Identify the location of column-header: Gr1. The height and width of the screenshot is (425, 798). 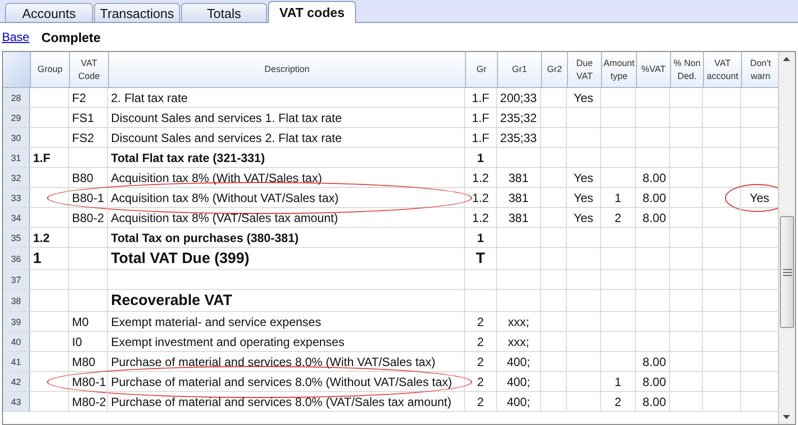
(520, 69).